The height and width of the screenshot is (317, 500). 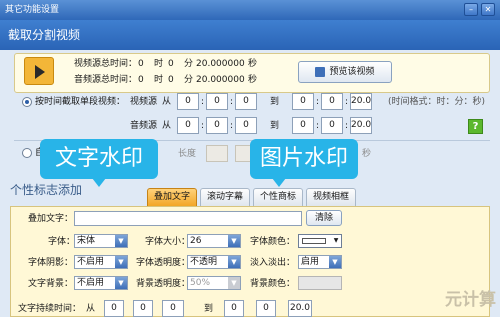 What do you see at coordinates (91, 283) in the screenshot?
I see `bg-value: 不启用` at bounding box center [91, 283].